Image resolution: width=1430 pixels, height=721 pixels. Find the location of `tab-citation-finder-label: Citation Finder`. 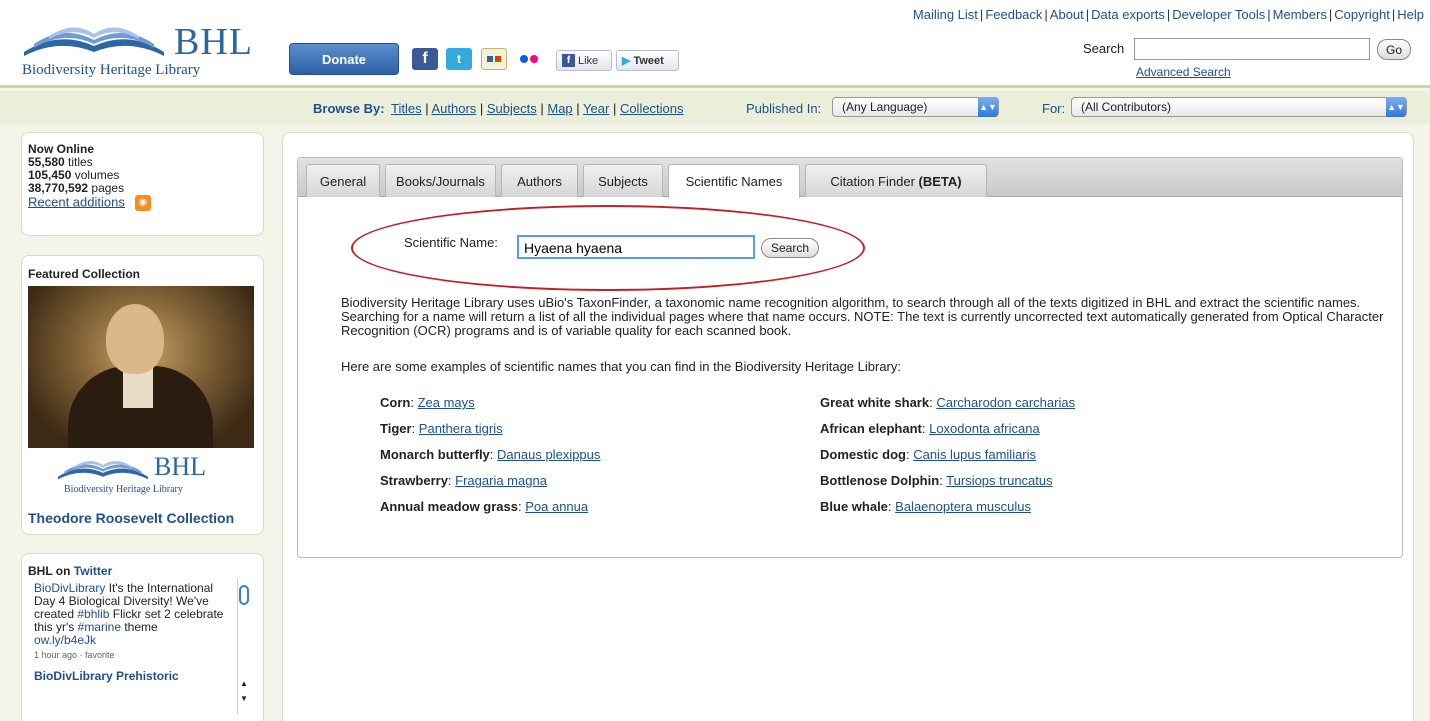

tab-citation-finder-label: Citation Finder is located at coordinates (872, 181).